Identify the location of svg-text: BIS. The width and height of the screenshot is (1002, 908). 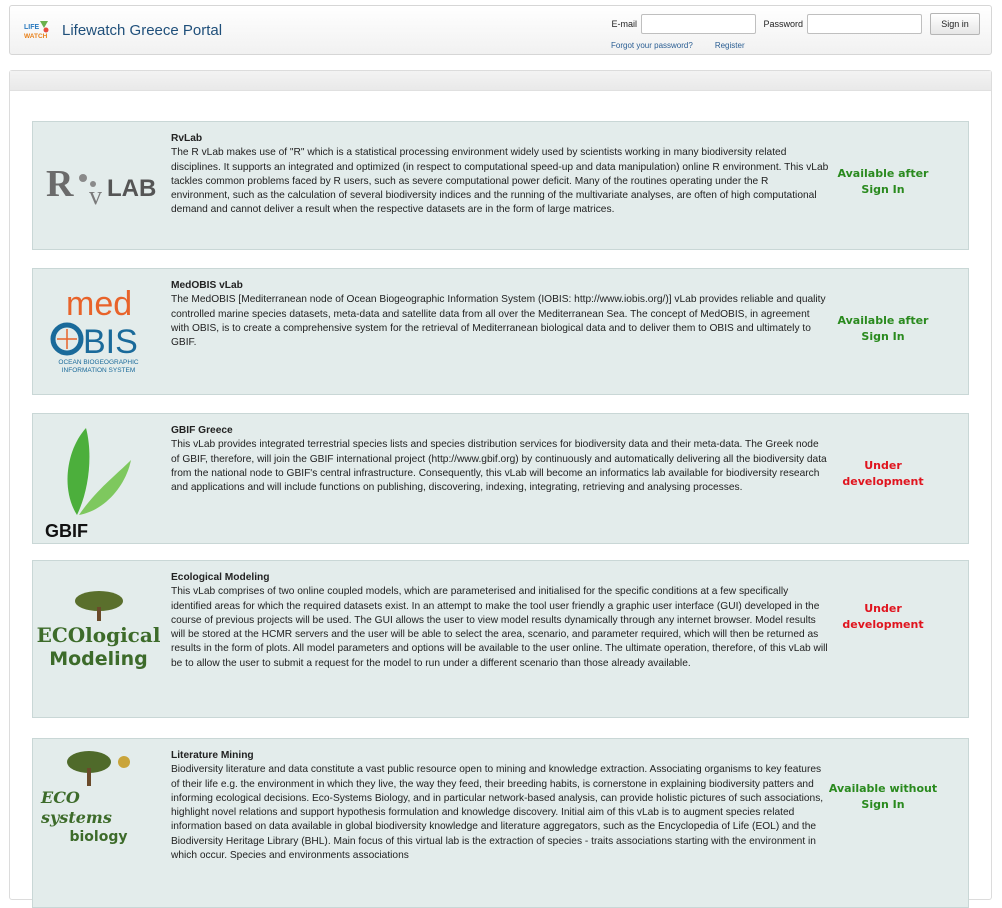
(110, 342).